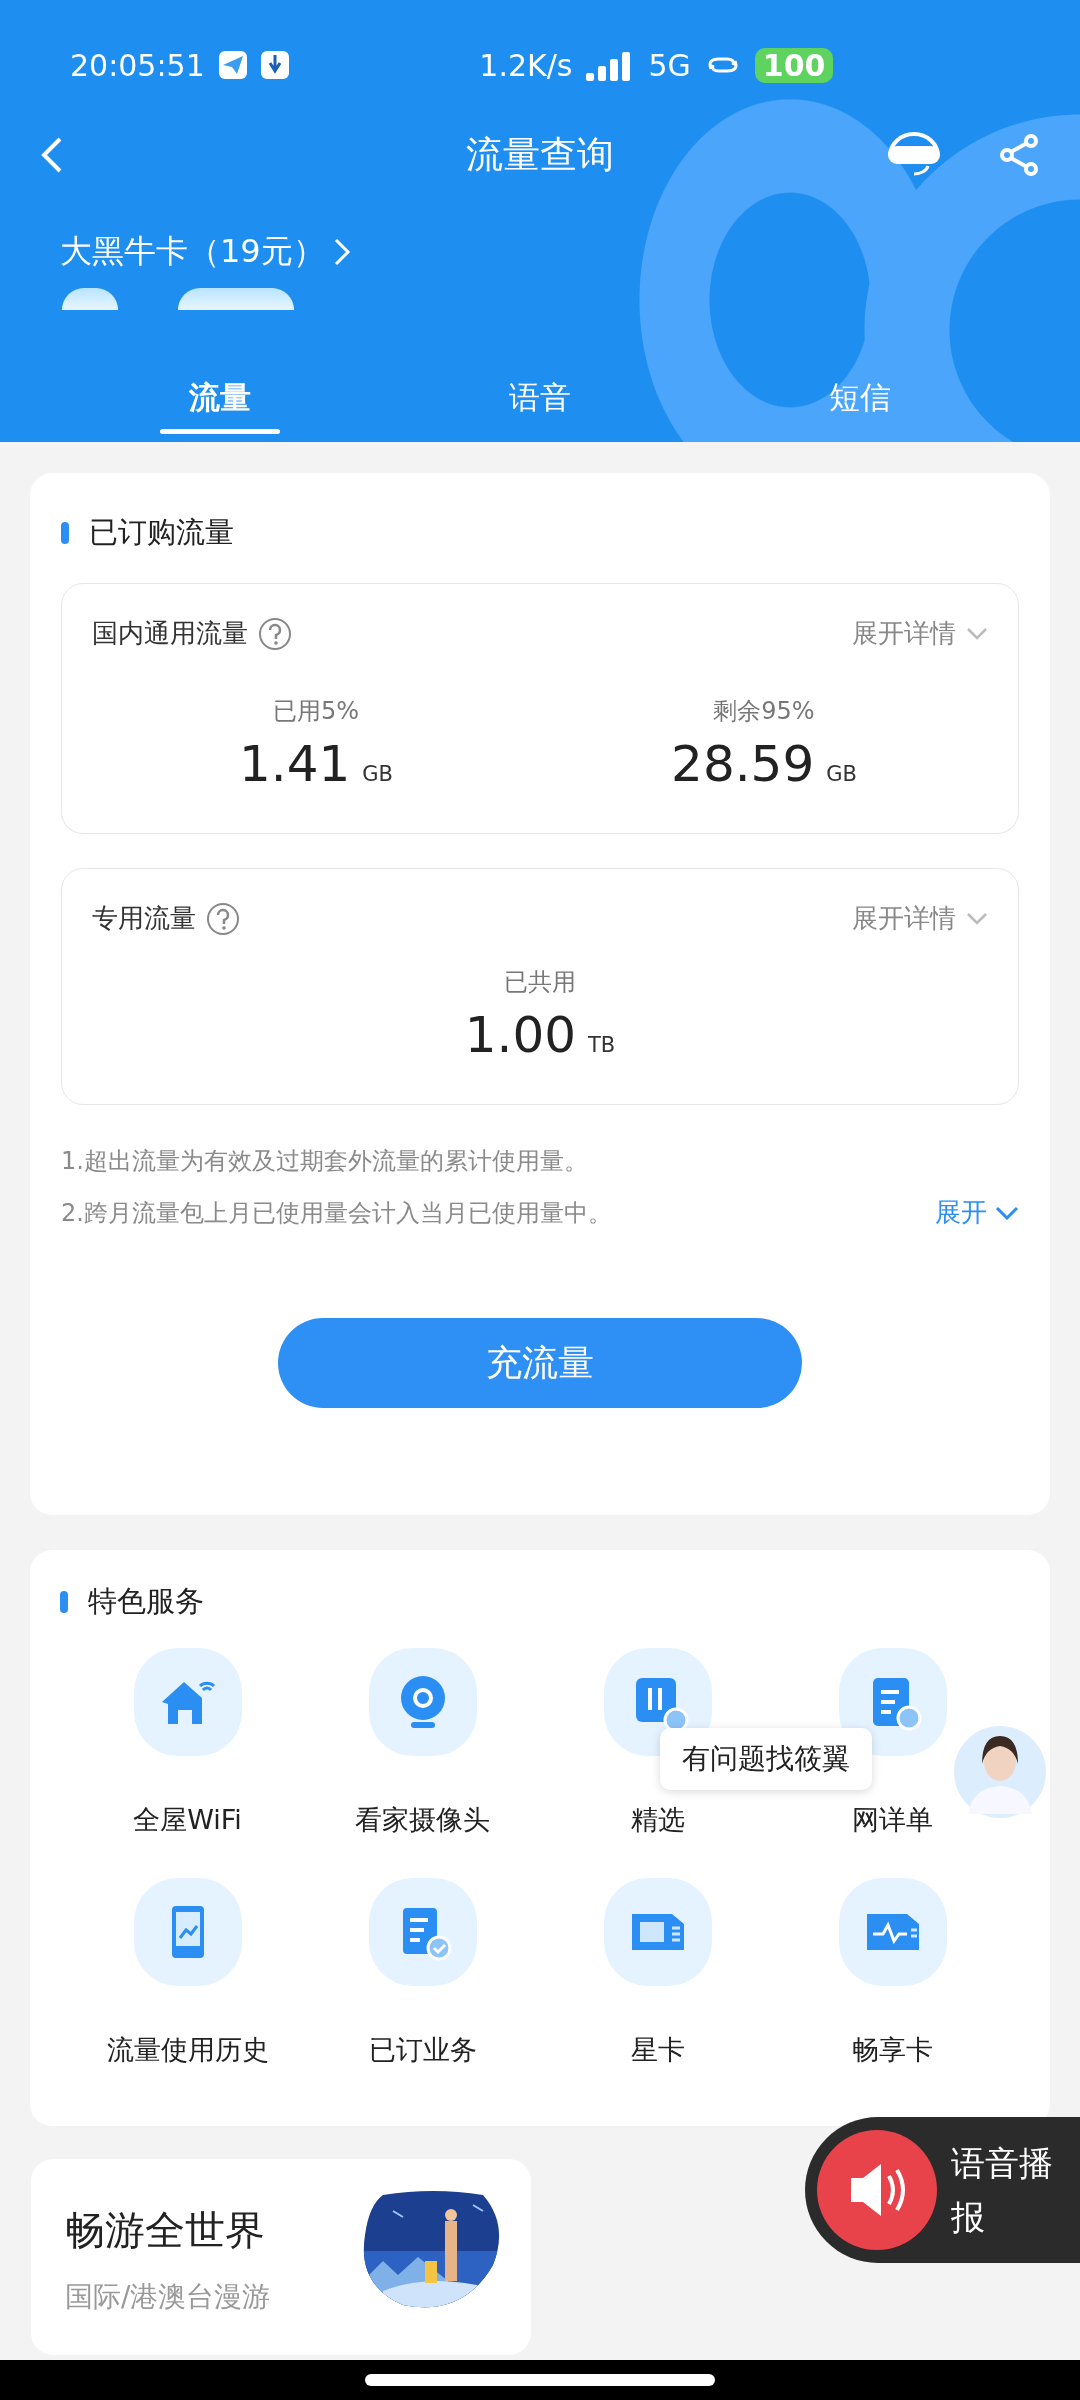 The image size is (1080, 2400). Describe the element at coordinates (52, 155) in the screenshot. I see `back-button` at that location.